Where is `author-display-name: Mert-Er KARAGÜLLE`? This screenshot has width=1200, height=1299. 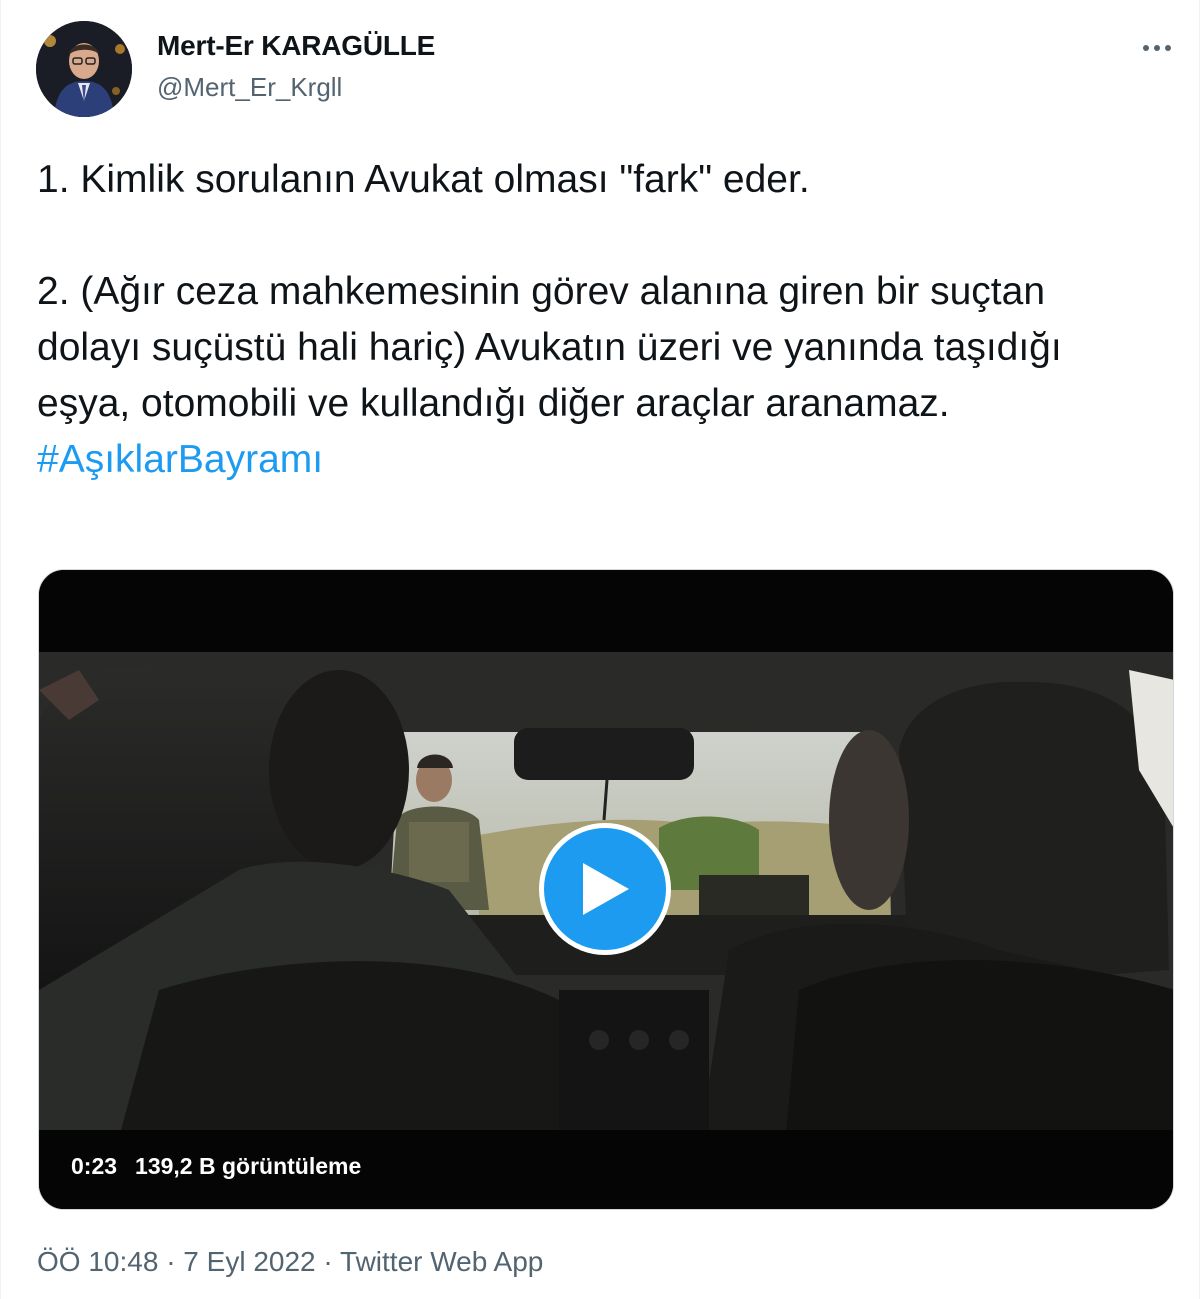 author-display-name: Mert-Er KARAGÜLLE is located at coordinates (296, 46).